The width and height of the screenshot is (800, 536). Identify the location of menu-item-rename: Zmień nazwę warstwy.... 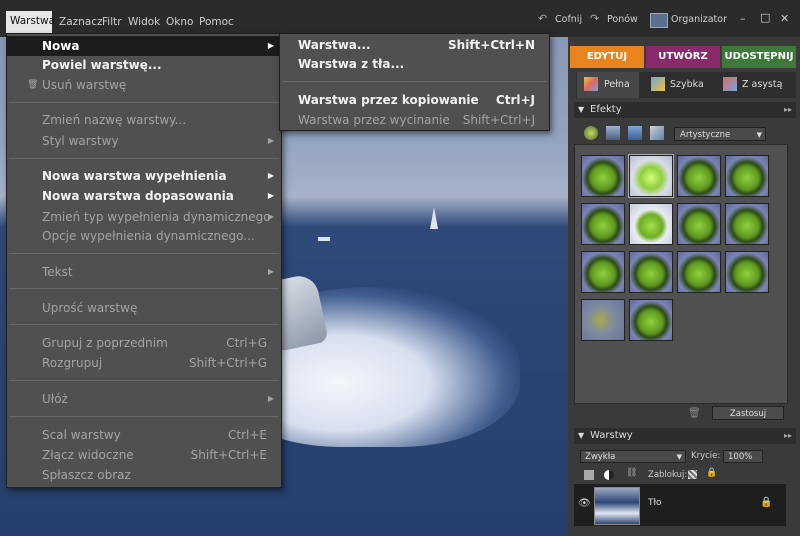
(144, 120).